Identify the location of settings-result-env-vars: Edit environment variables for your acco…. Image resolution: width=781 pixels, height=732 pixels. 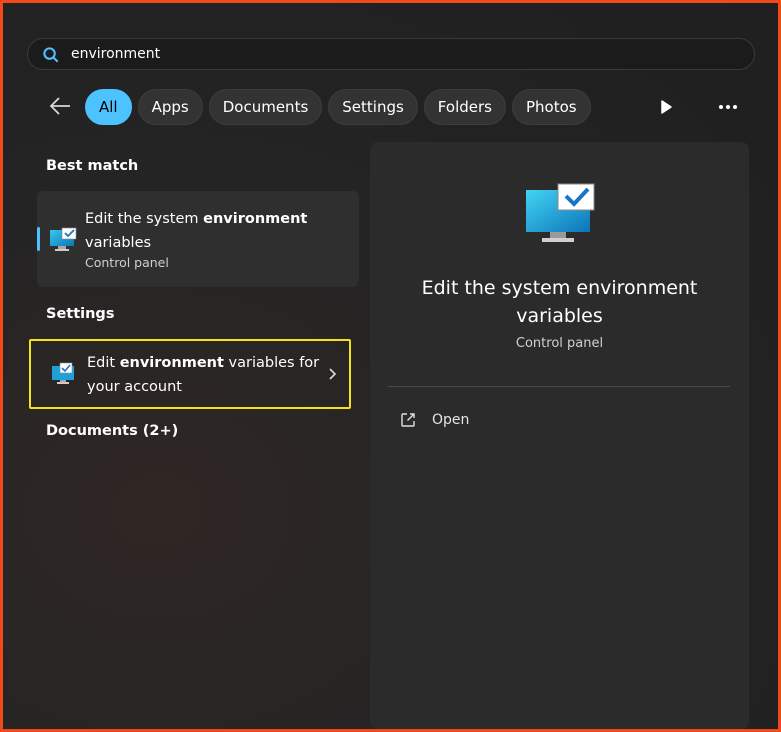
(190, 374).